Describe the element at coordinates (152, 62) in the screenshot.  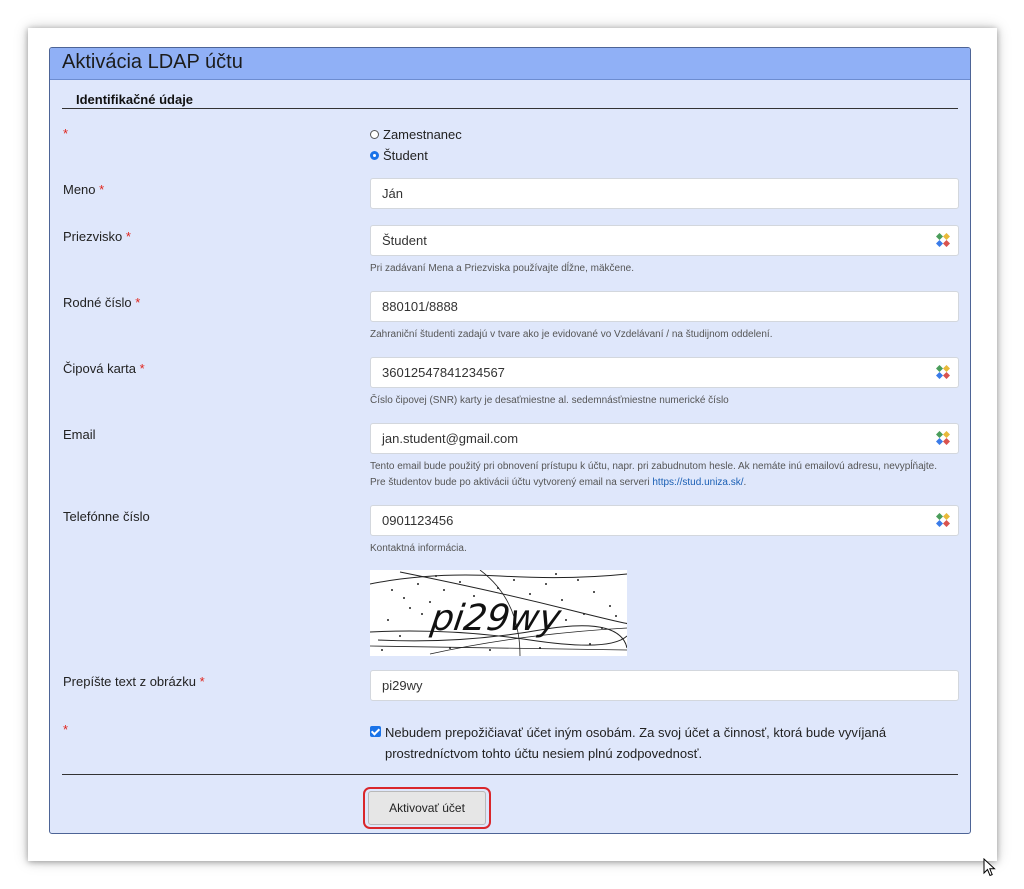
I see `panel-title: Aktivácia LDAP účtu` at that location.